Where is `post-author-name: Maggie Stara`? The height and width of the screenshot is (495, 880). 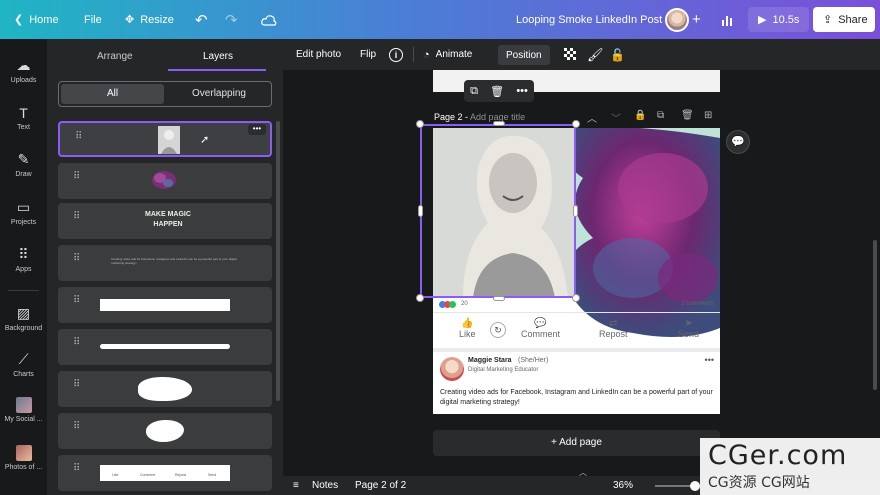 post-author-name: Maggie Stara is located at coordinates (490, 360).